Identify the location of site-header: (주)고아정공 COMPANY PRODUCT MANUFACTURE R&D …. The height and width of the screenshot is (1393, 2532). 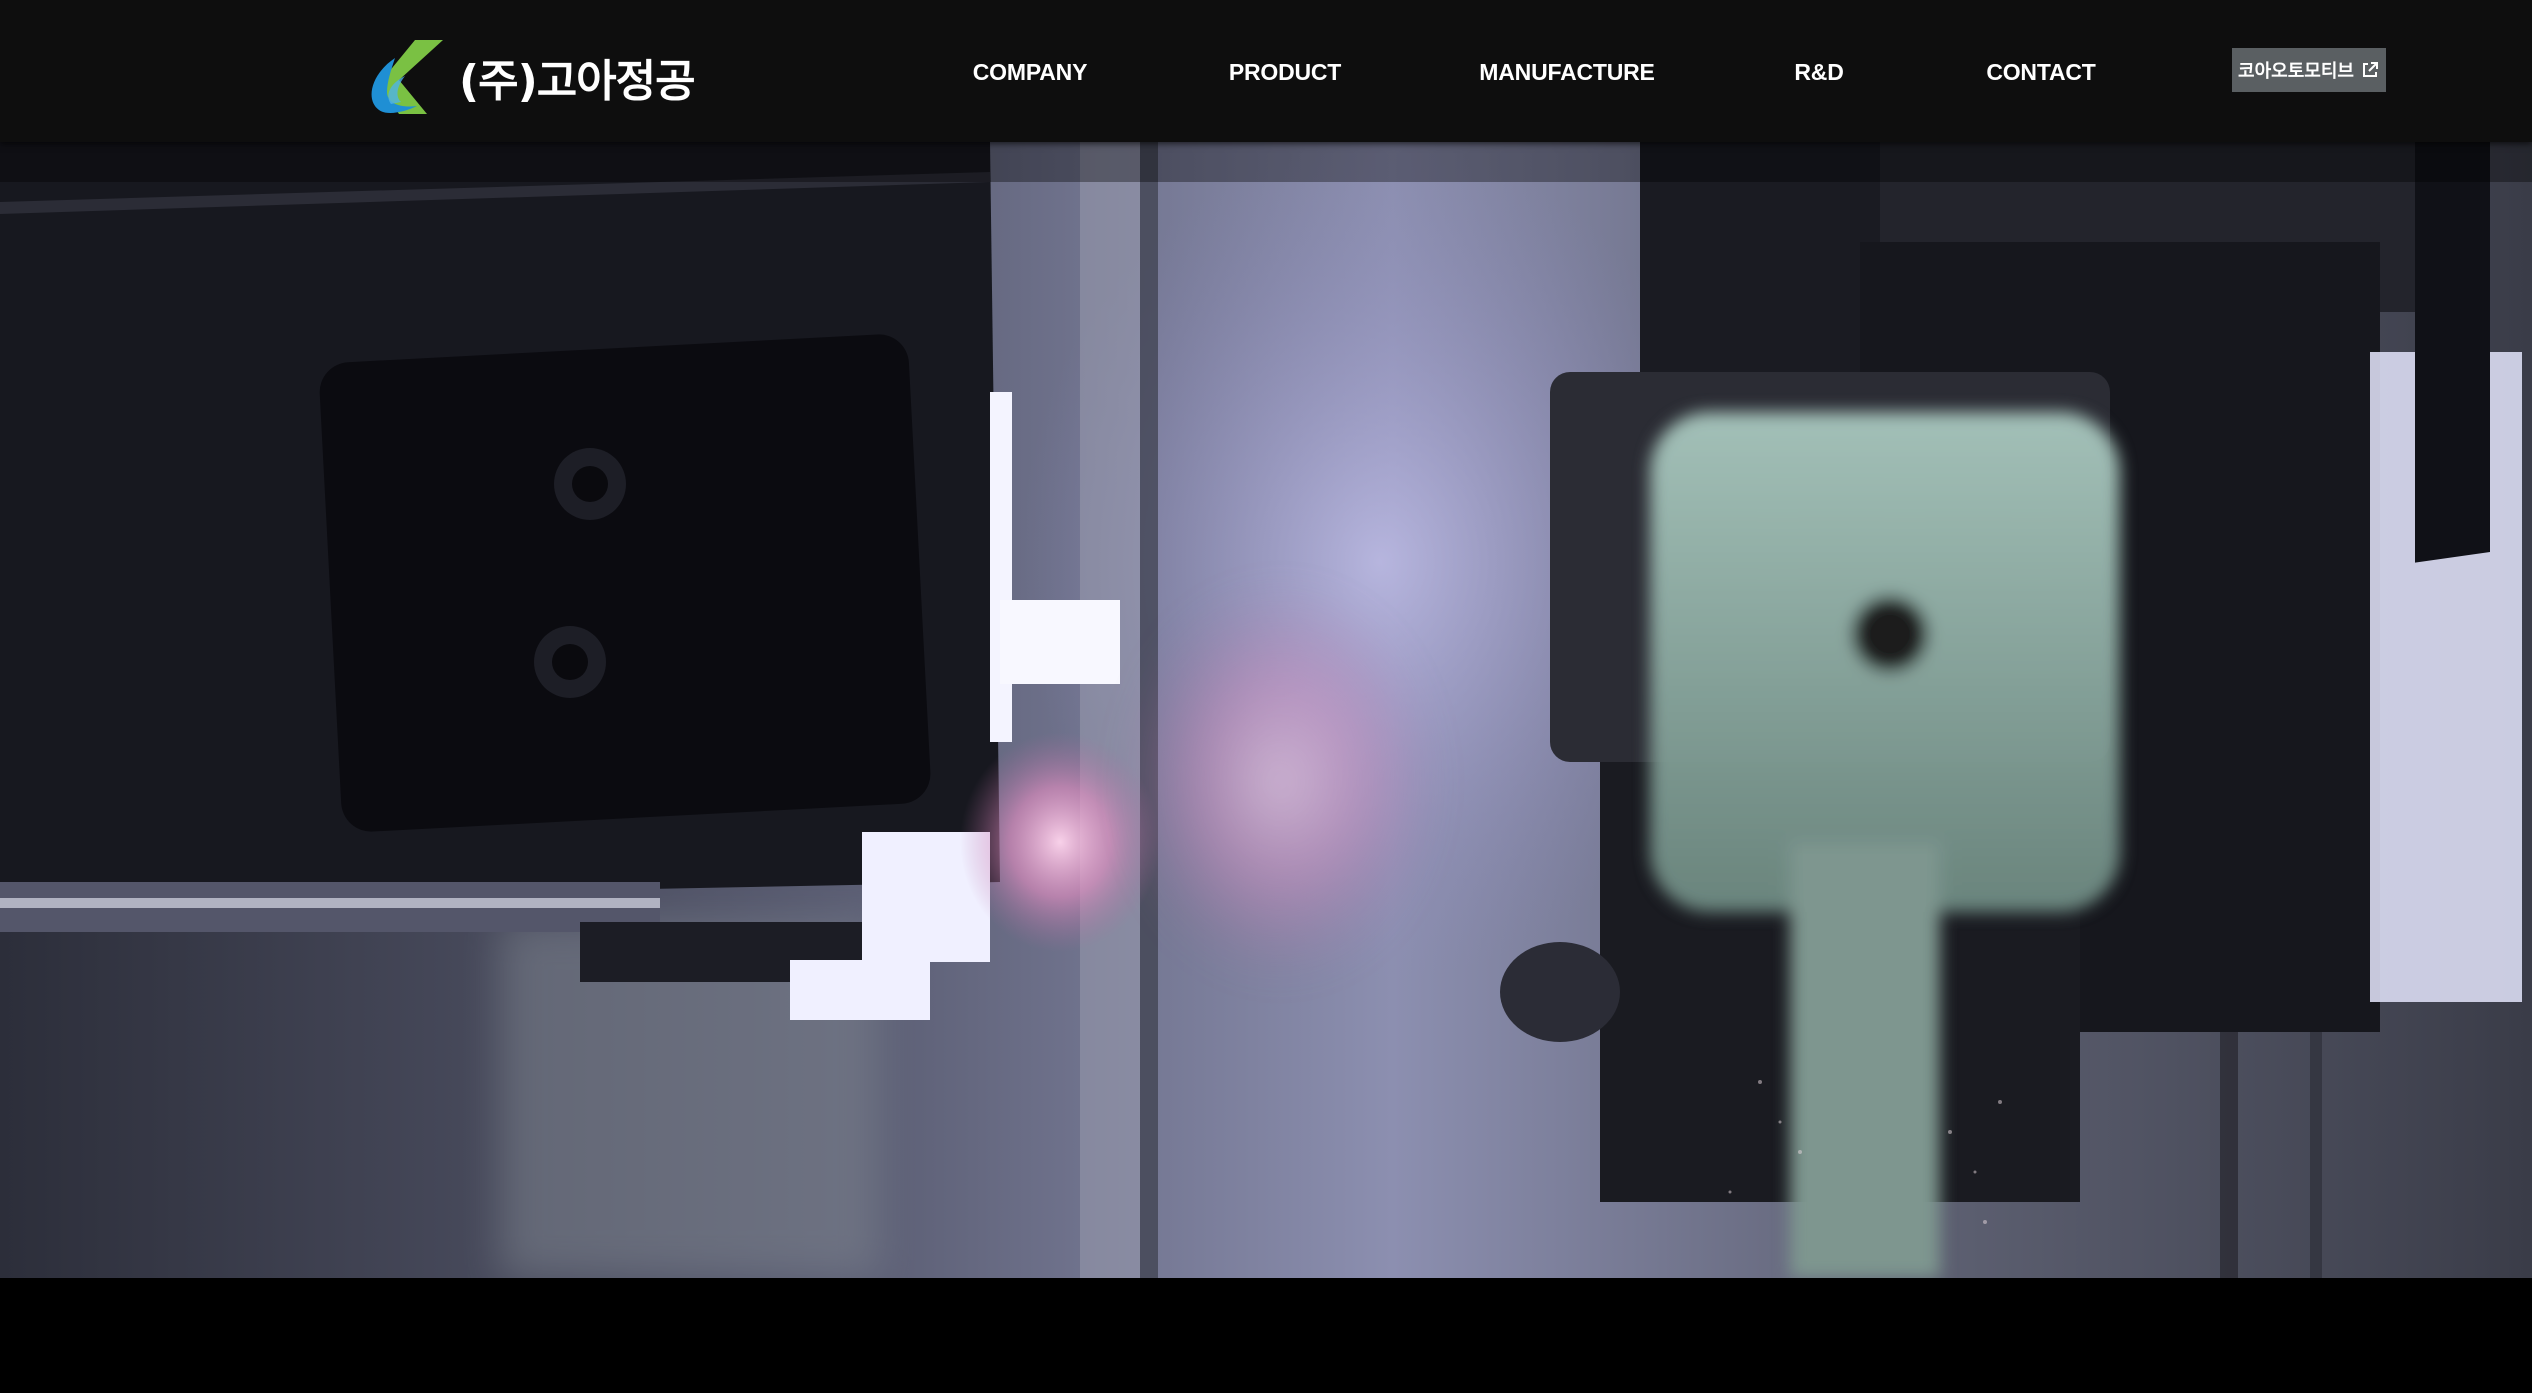
(1266, 71).